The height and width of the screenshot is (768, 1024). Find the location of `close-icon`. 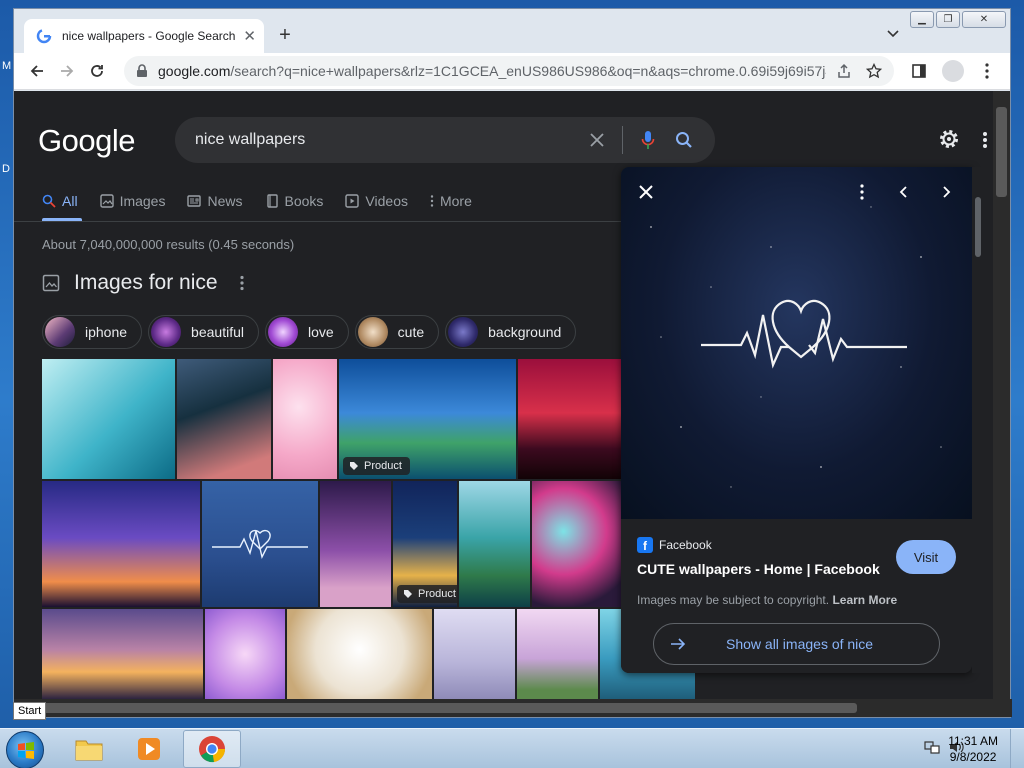

close-icon is located at coordinates (646, 192).